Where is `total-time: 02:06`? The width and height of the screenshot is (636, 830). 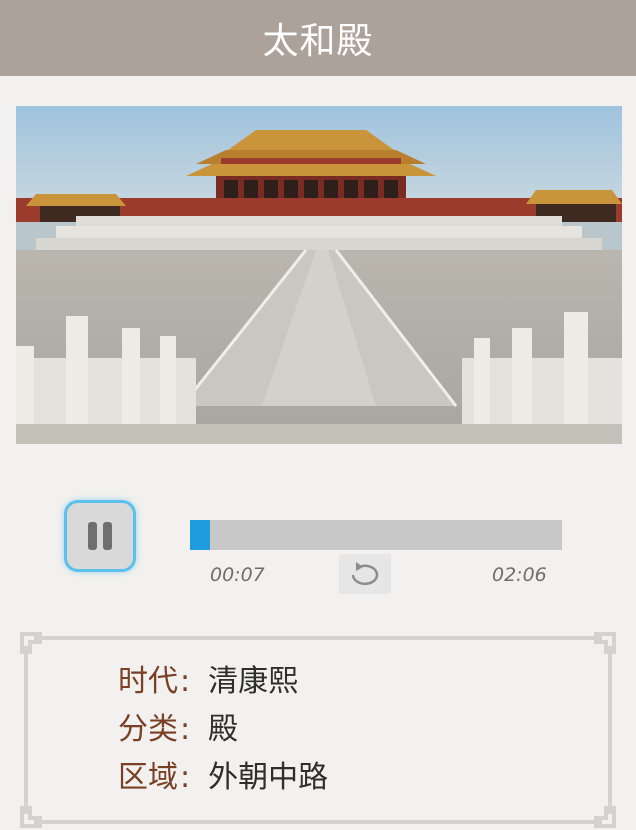
total-time: 02:06 is located at coordinates (519, 575).